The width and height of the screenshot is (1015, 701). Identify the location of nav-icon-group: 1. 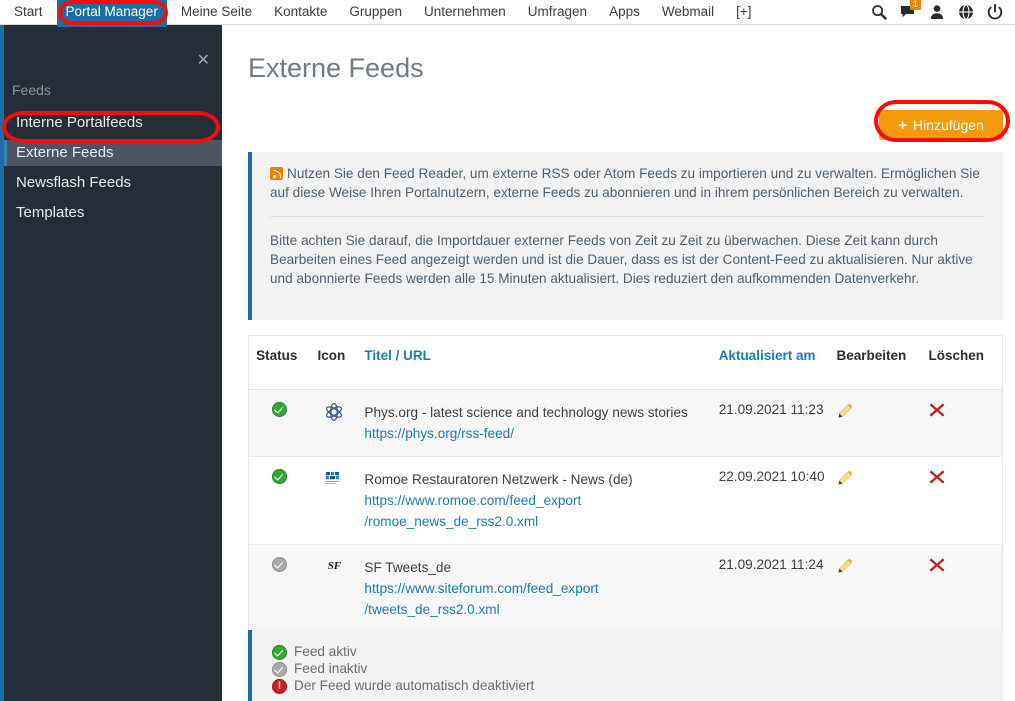
(943, 10).